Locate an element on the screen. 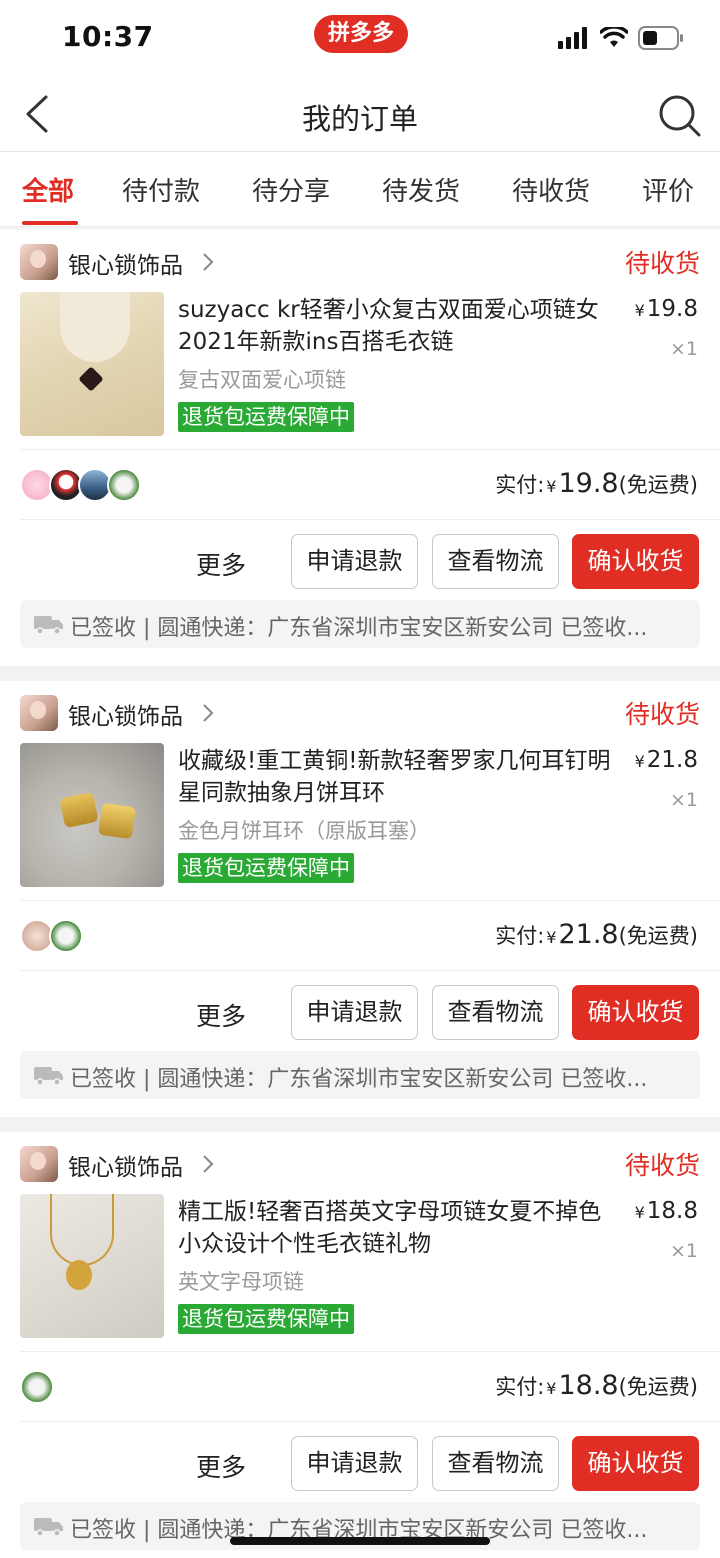  signal-icon is located at coordinates (572, 38).